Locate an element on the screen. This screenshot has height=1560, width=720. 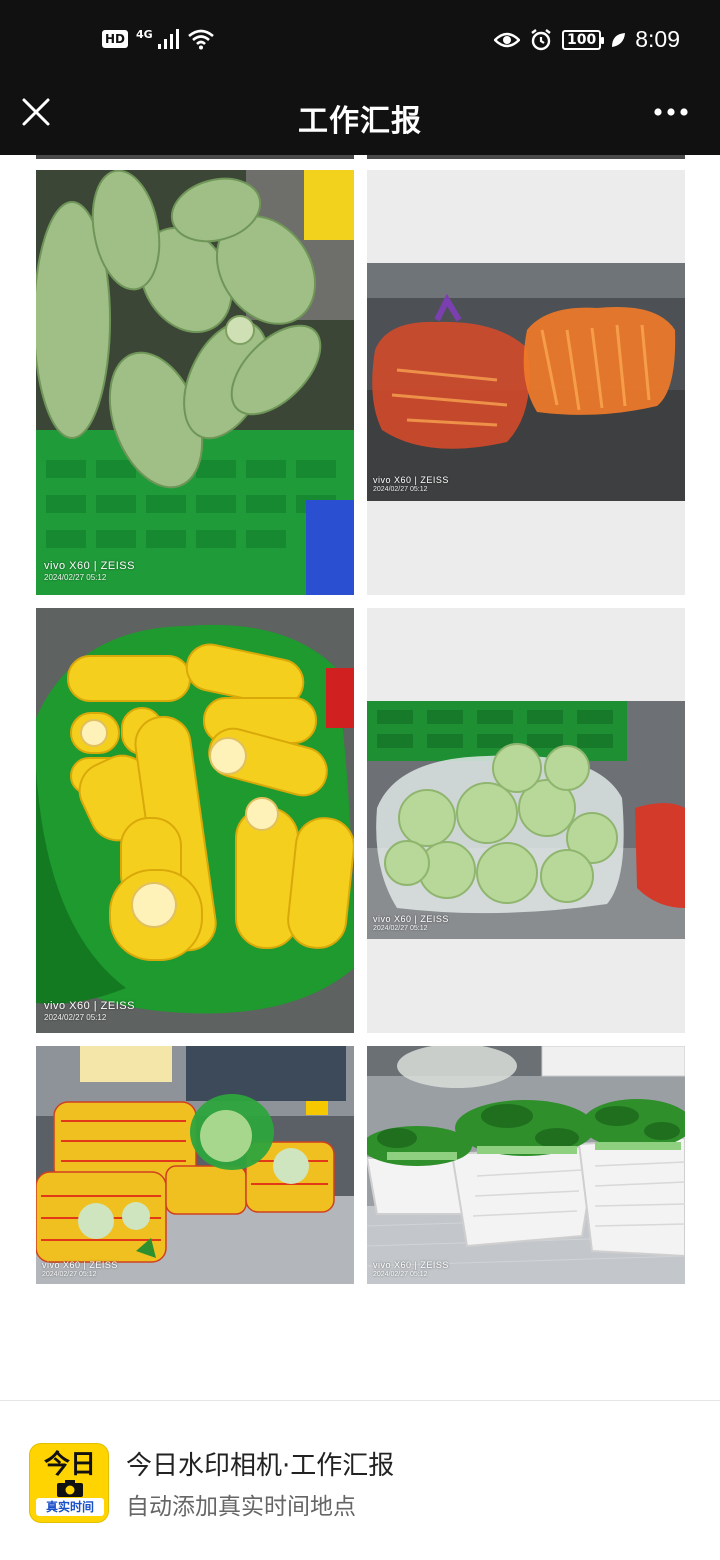
photo-cabbage: vivo X60 | ZEISS 2024/02/27 05:12 is located at coordinates (526, 820).